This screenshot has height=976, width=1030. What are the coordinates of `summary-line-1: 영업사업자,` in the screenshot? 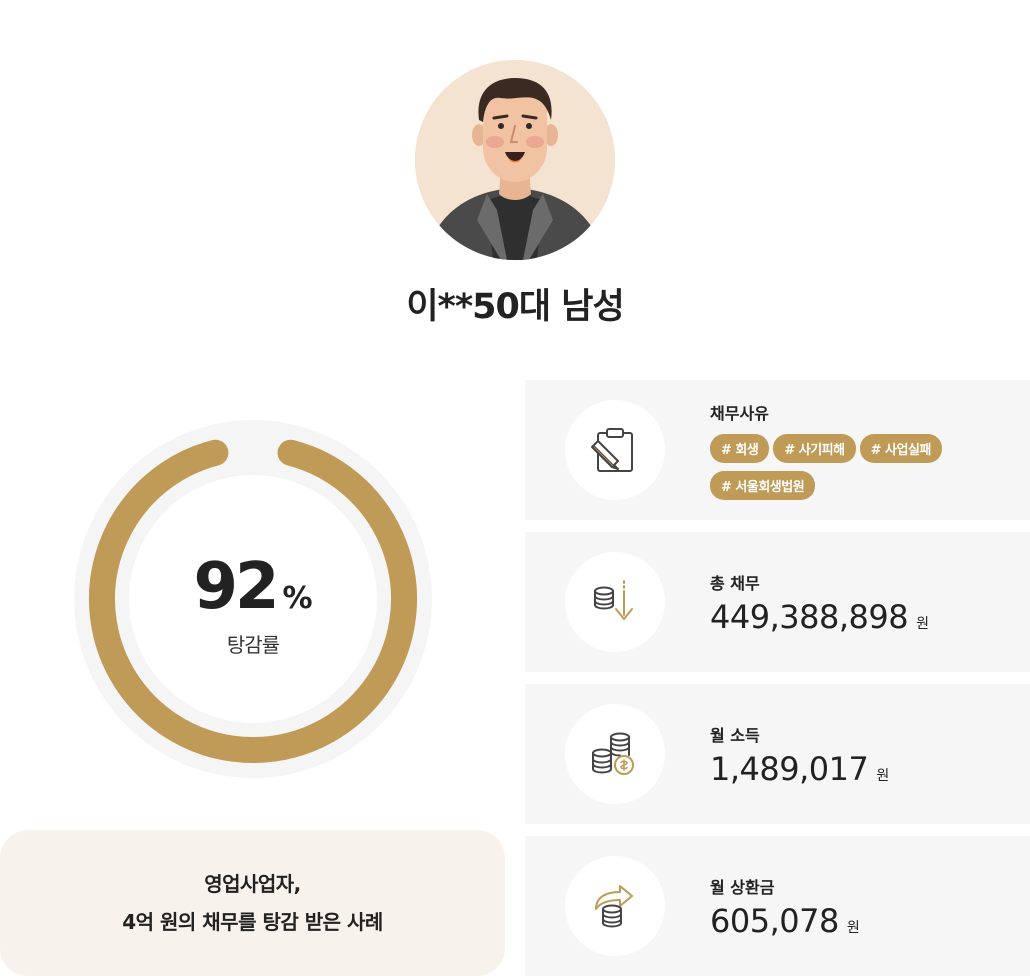 It's located at (252, 884).